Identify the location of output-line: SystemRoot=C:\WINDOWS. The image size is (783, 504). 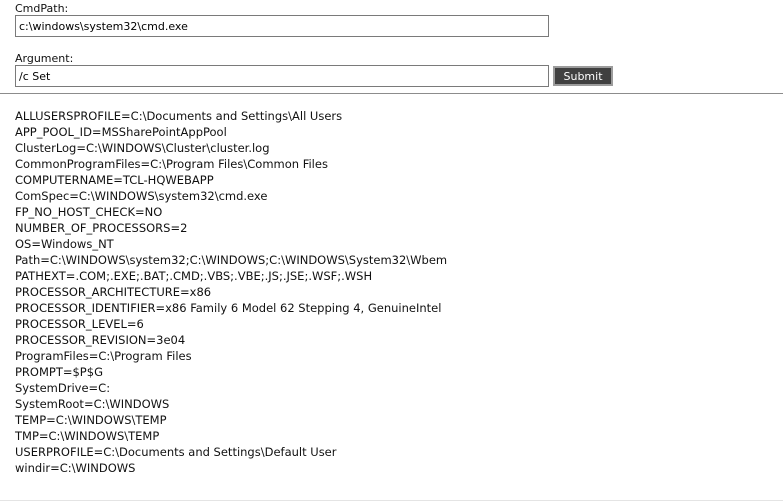
(92, 404).